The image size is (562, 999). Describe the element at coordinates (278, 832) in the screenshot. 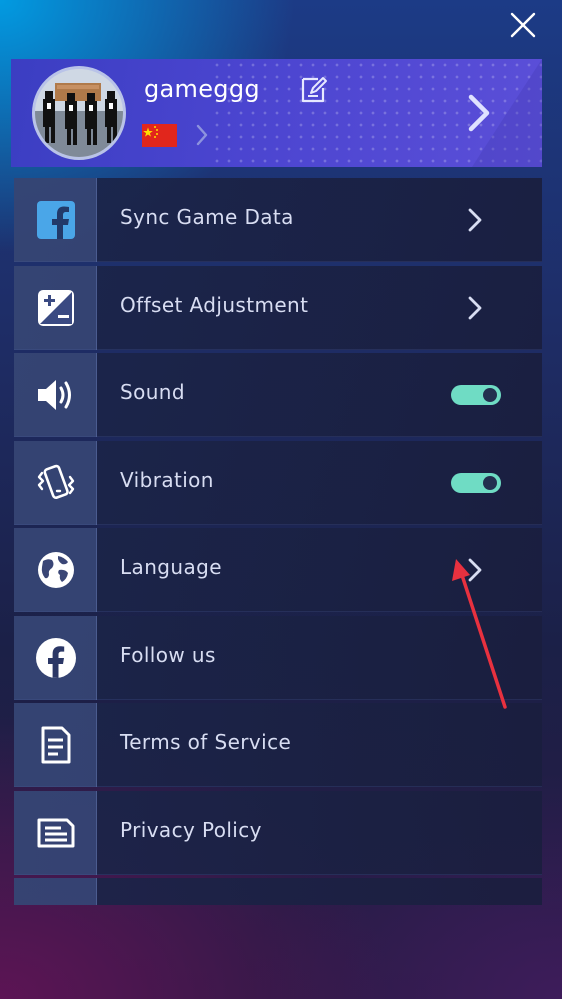

I see `menu-item-privacy-policy: Privacy Policy` at that location.